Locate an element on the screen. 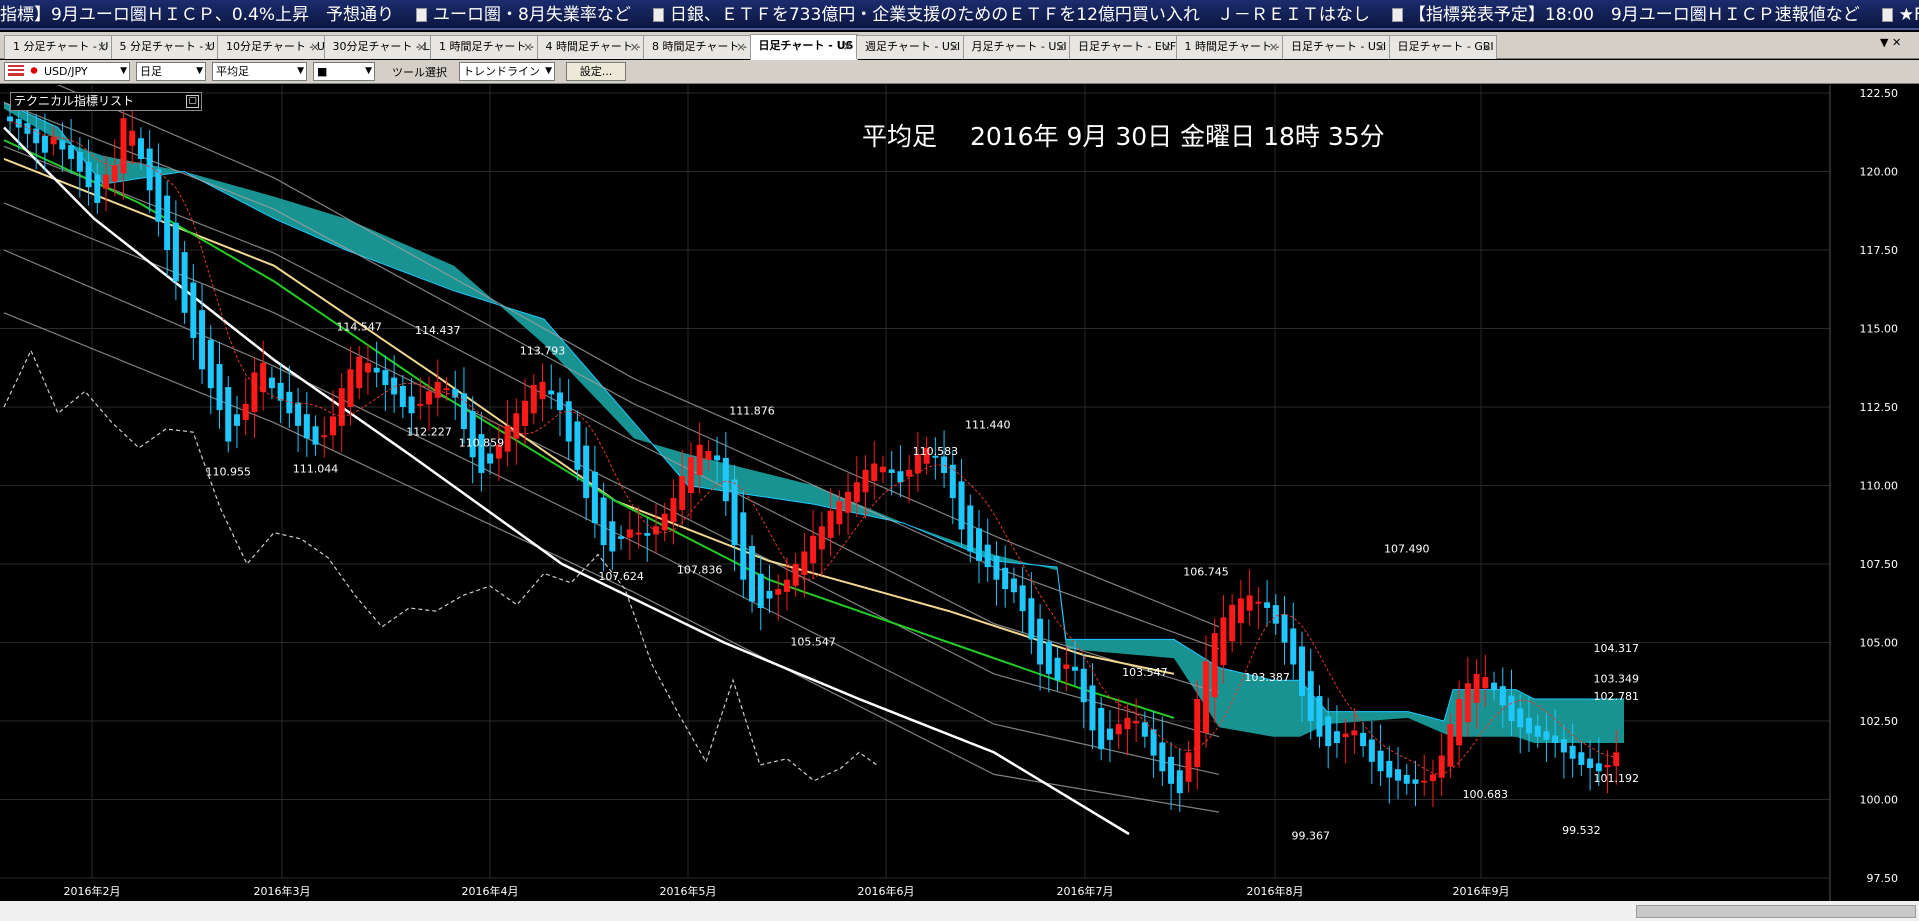 This screenshot has height=921, width=1919. ticker-text: 指標】9月ユーロ圏ＨＩＣＰ、0.4%上昇 予想通り is located at coordinates (197, 15).